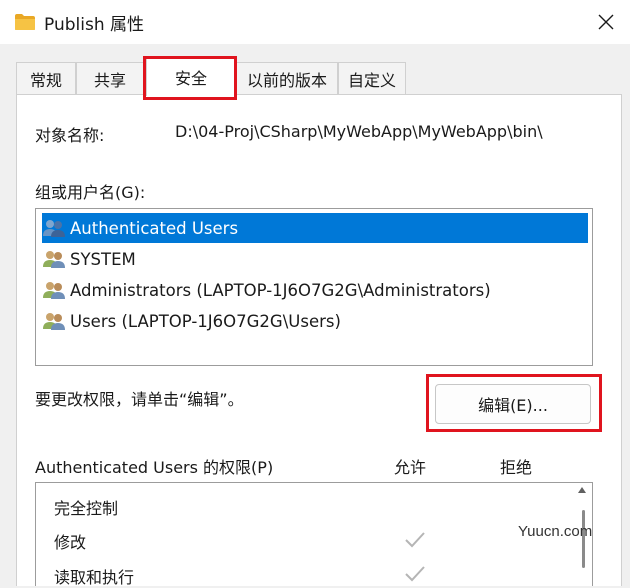 This screenshot has width=630, height=588. What do you see at coordinates (315, 22) in the screenshot?
I see `title-bar: Publish 属性` at bounding box center [315, 22].